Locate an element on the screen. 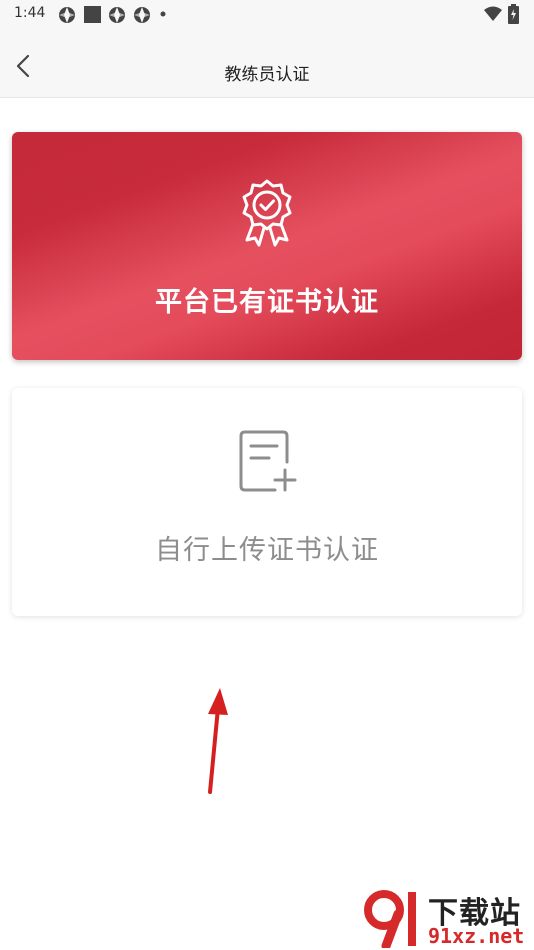 This screenshot has height=950, width=534. status-time: 1:44 is located at coordinates (30, 13).